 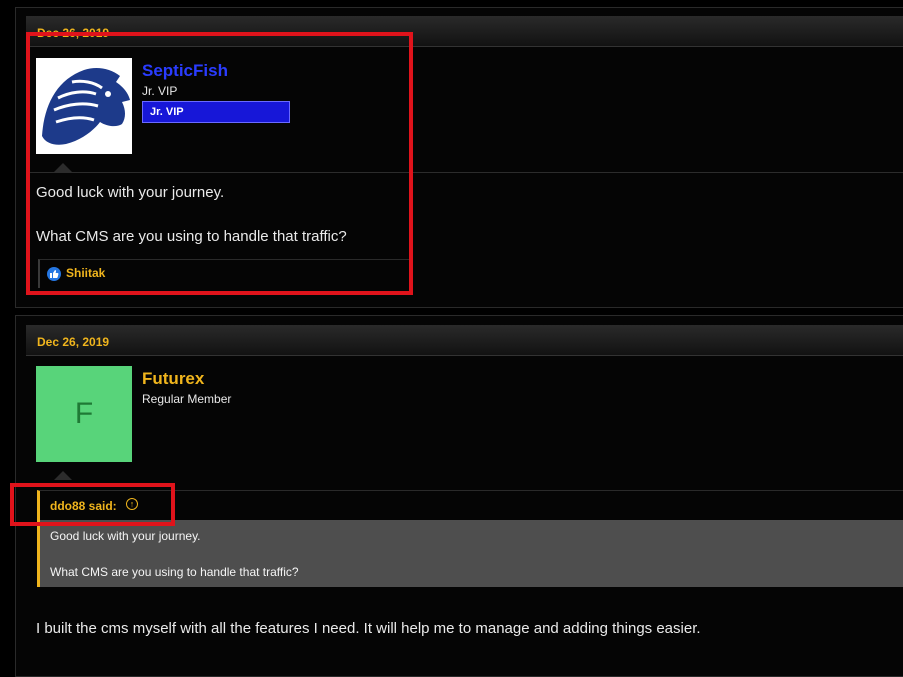 What do you see at coordinates (84, 414) in the screenshot?
I see `user-avatar: F` at bounding box center [84, 414].